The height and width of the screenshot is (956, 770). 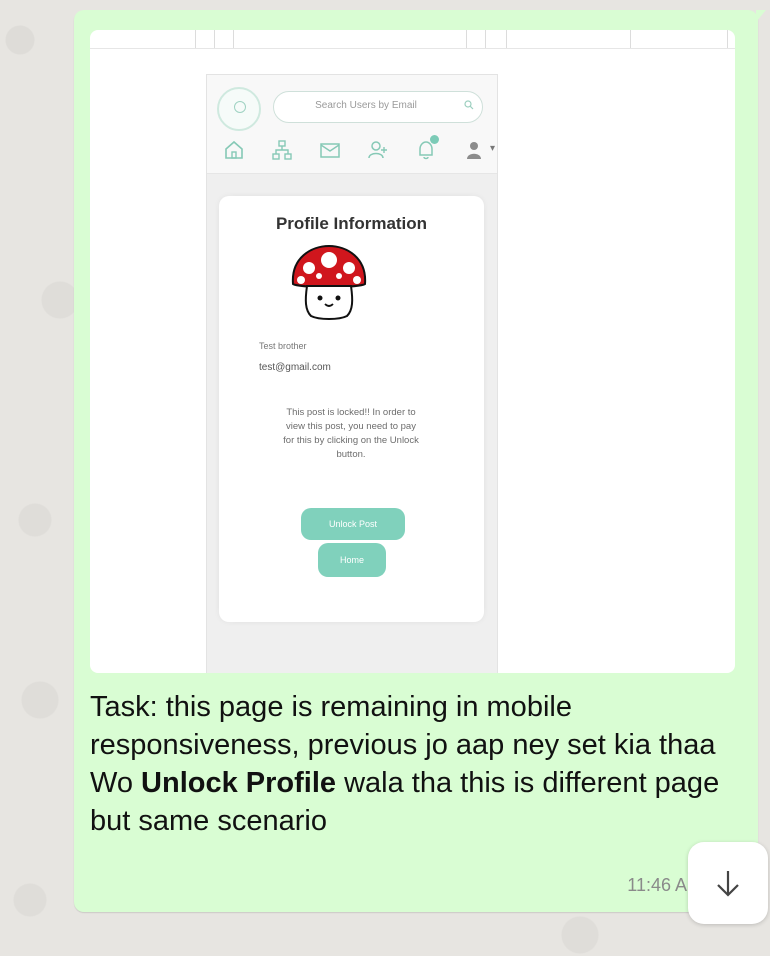 I want to click on unlock-post-button: Unlock Post, so click(x=353, y=524).